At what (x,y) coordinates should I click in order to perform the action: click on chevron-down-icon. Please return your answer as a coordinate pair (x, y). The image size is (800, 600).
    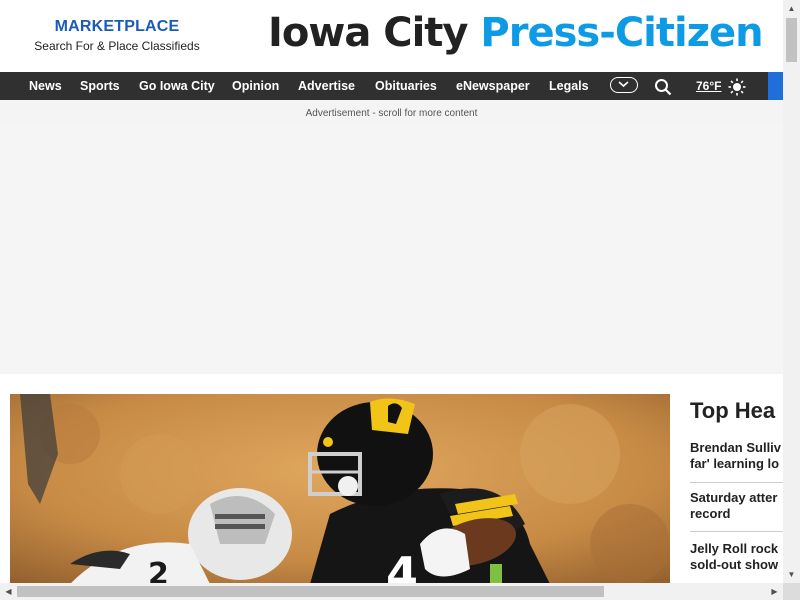
    Looking at the image, I should click on (623, 84).